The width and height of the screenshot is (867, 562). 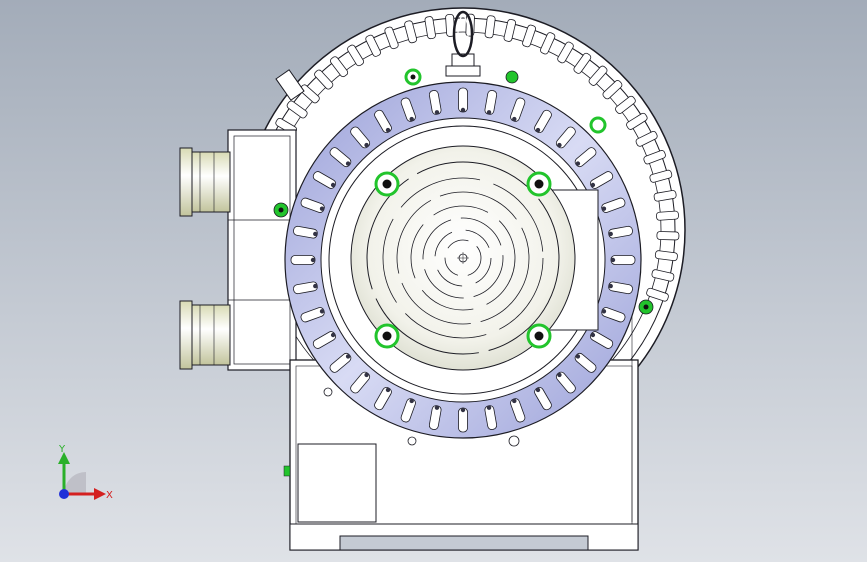 I want to click on triad-x-label: X, so click(x=109, y=495).